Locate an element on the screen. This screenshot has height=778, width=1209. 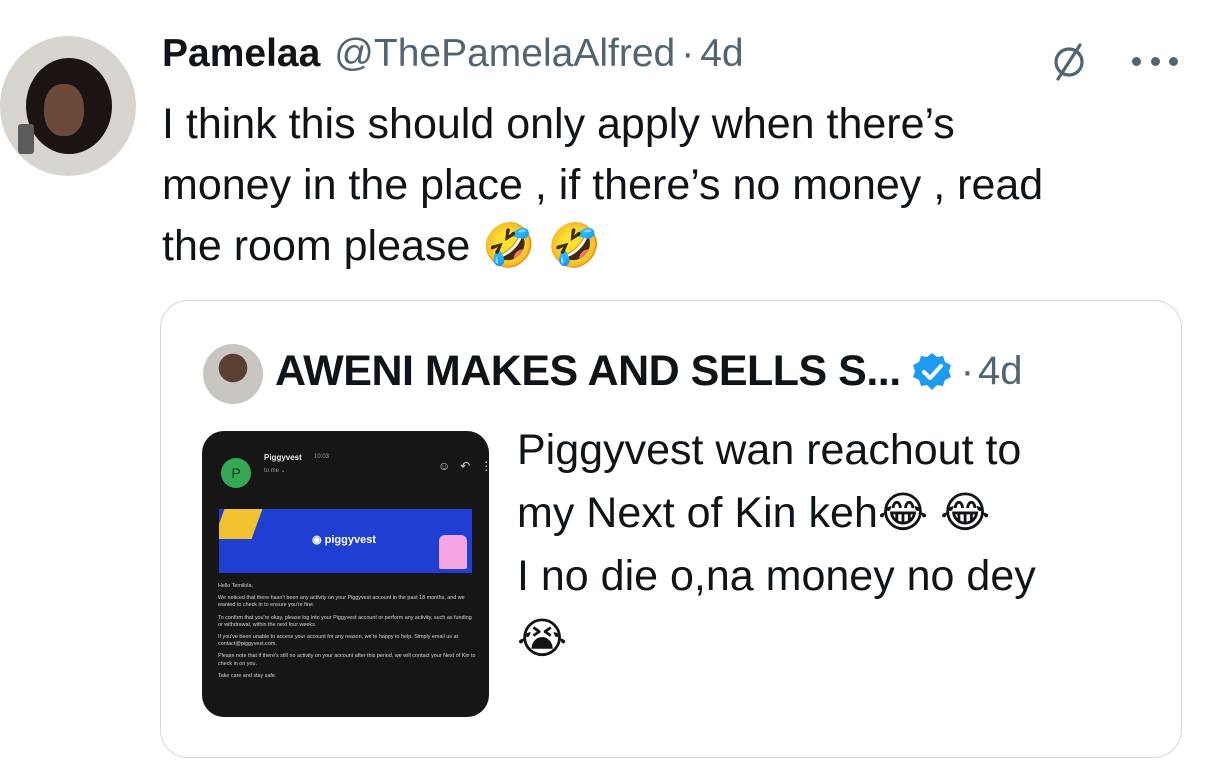
tweet-text-line: the room please 🤣 🤣 is located at coordinates (382, 246).